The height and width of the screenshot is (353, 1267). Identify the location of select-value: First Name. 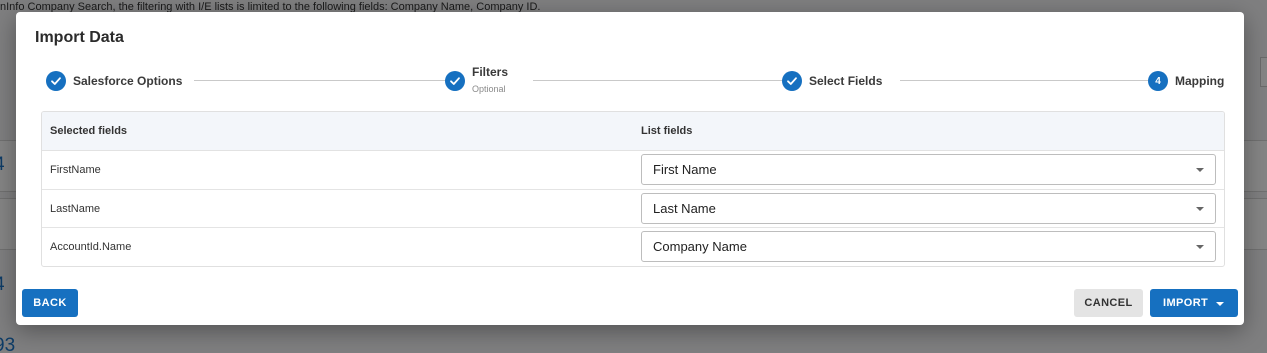
(685, 169).